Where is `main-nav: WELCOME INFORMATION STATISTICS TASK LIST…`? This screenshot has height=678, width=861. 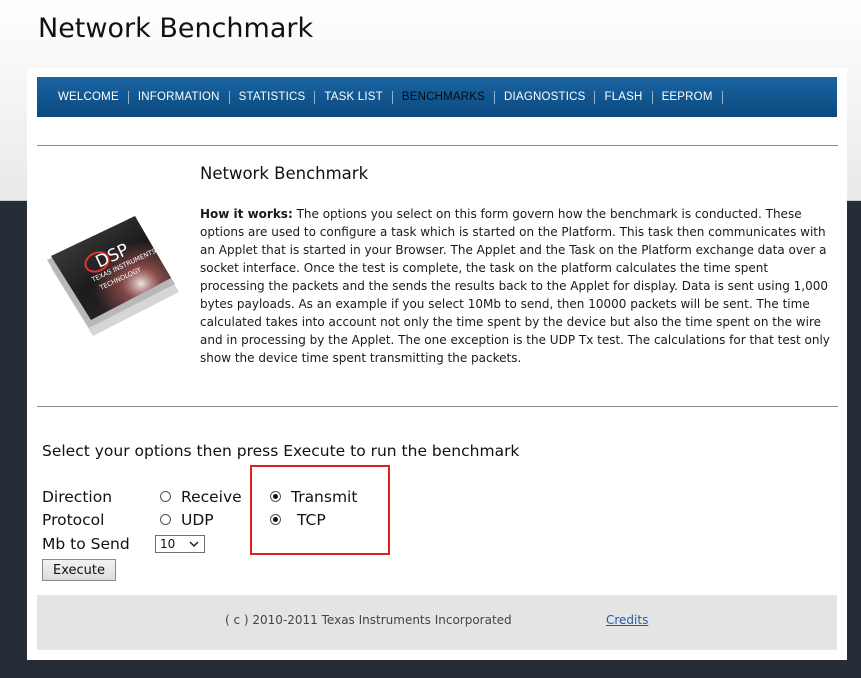
main-nav: WELCOME INFORMATION STATISTICS TASK LIST… is located at coordinates (437, 97).